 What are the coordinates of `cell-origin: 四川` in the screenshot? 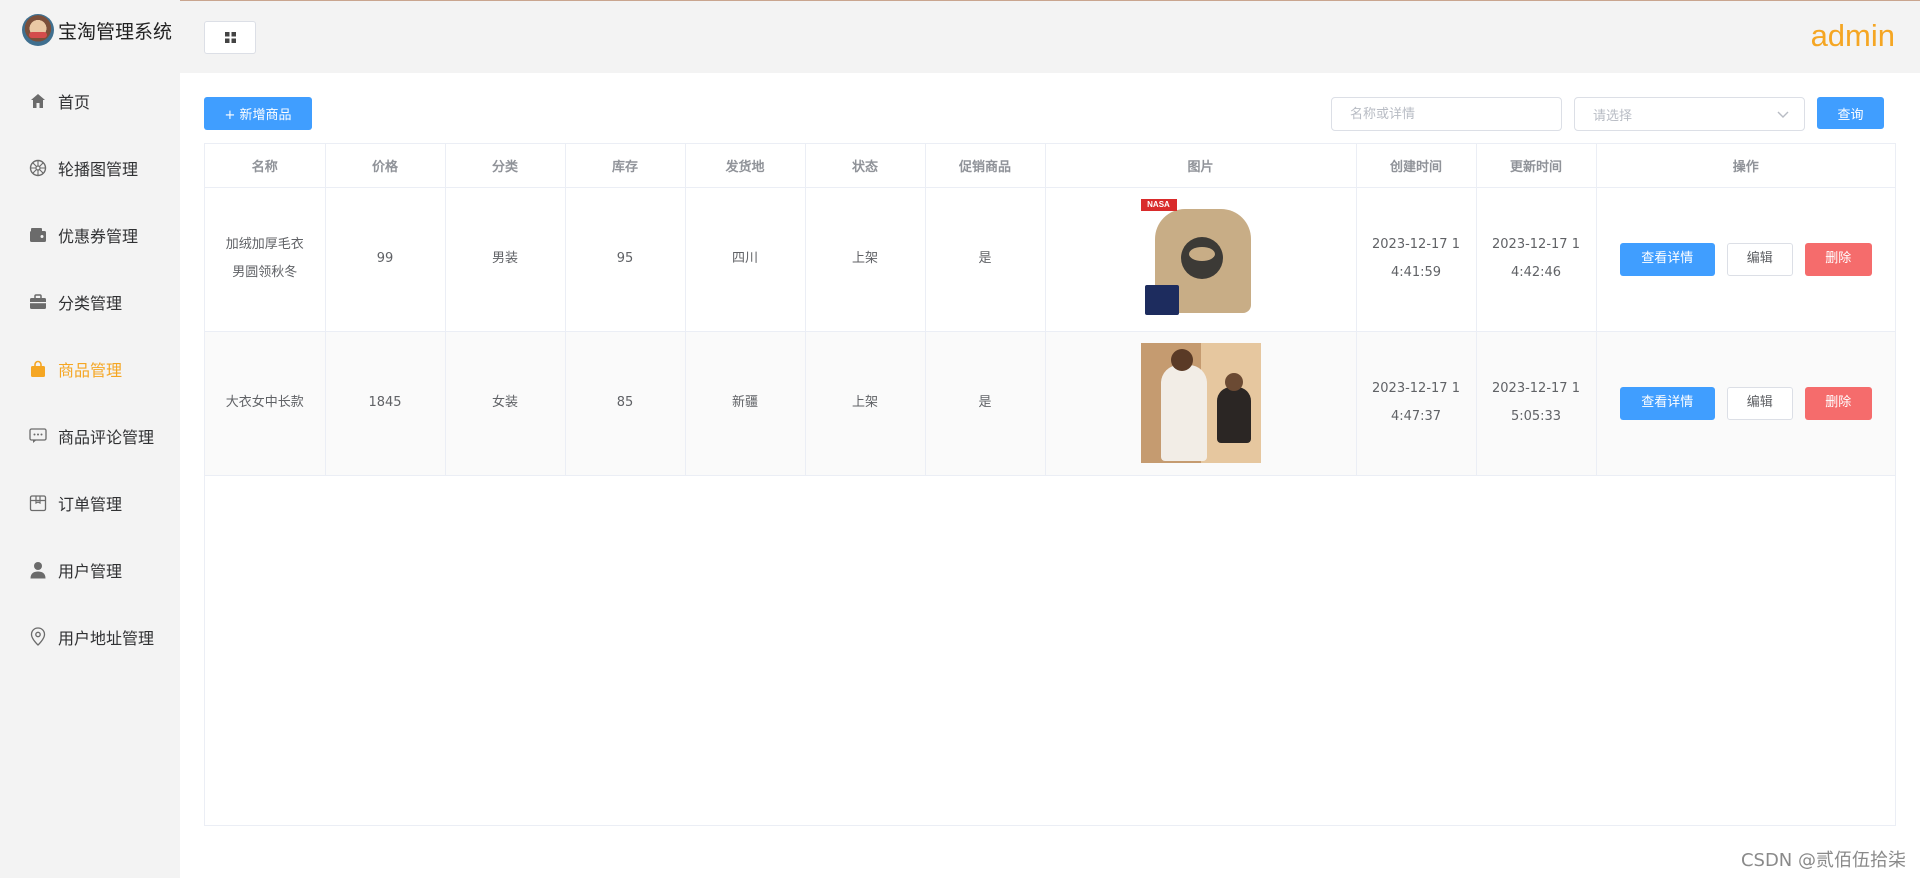 It's located at (745, 259).